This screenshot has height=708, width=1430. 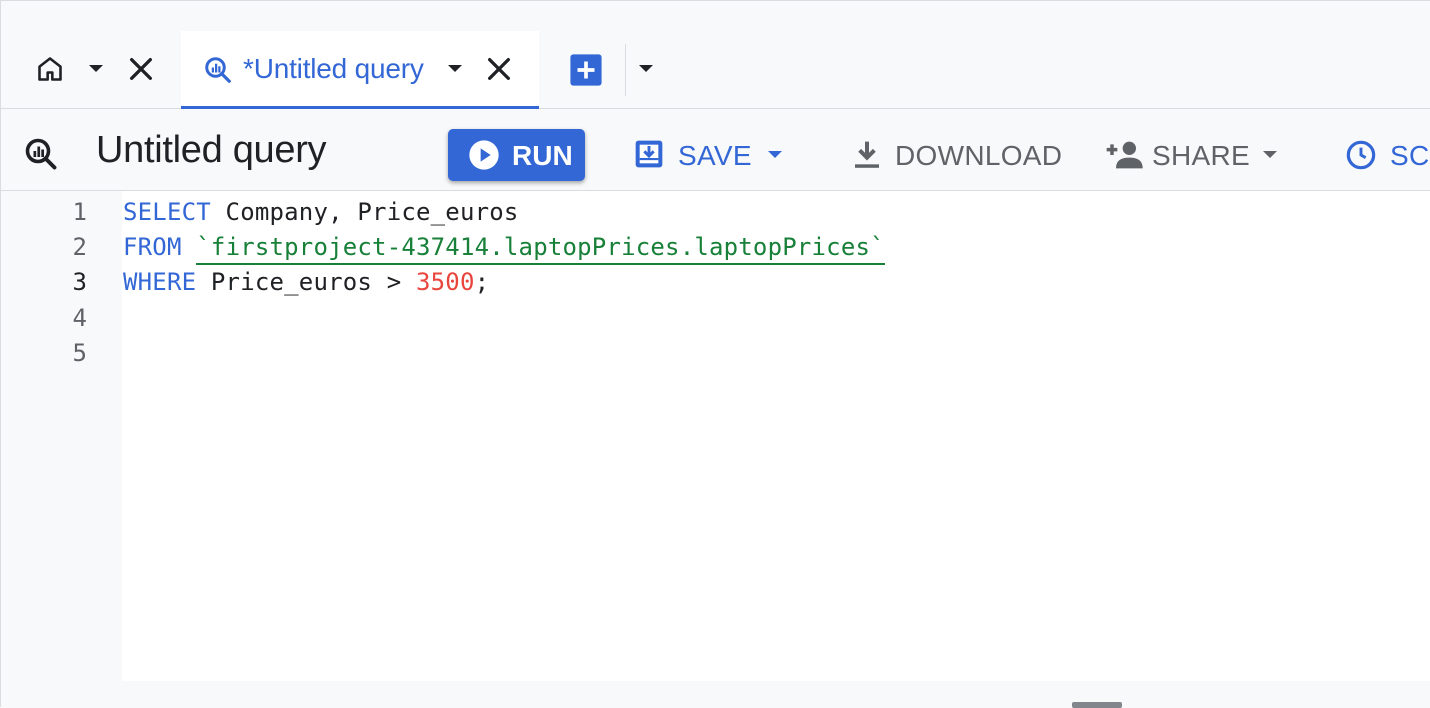 I want to click on sql-keyword: SELECT, so click(x=167, y=212).